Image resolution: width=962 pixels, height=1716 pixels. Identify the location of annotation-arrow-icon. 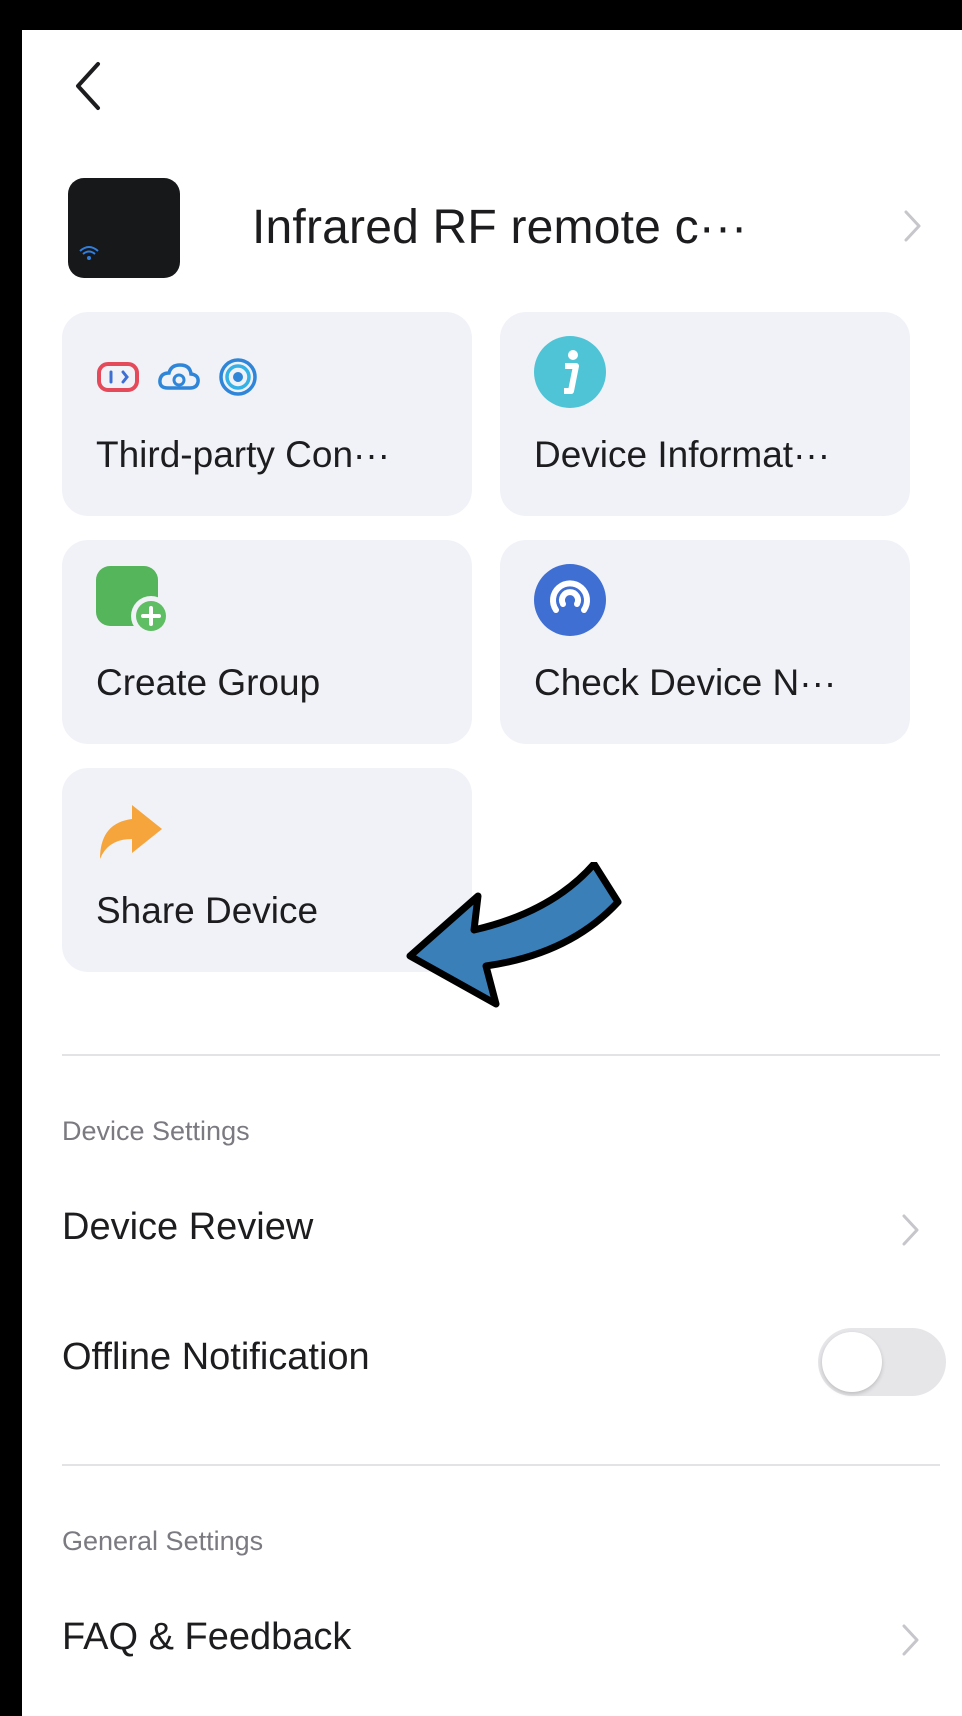
(514, 935).